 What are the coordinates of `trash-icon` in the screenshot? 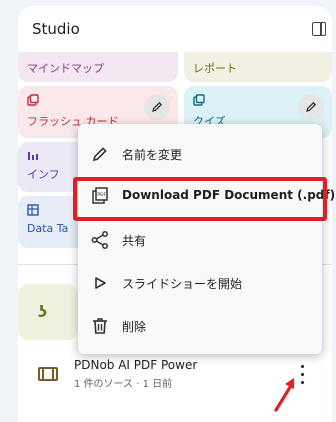 It's located at (100, 326).